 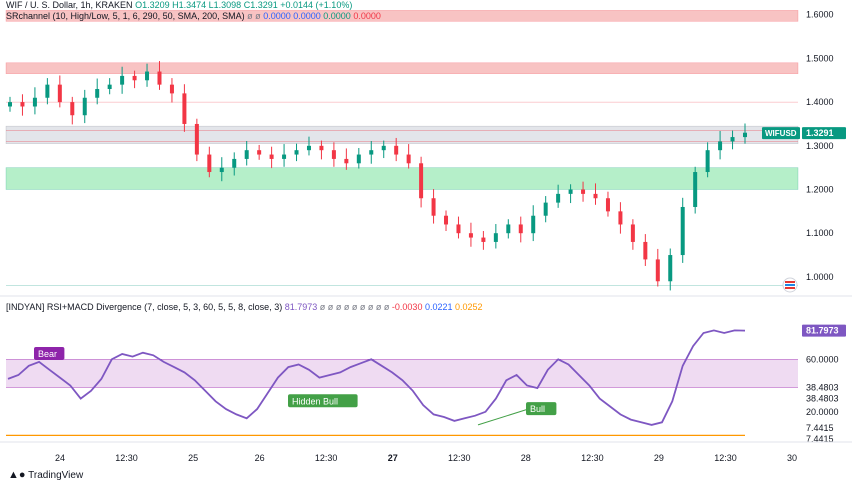 What do you see at coordinates (822, 331) in the screenshot?
I see `indicator-value-text: 81.7973` at bounding box center [822, 331].